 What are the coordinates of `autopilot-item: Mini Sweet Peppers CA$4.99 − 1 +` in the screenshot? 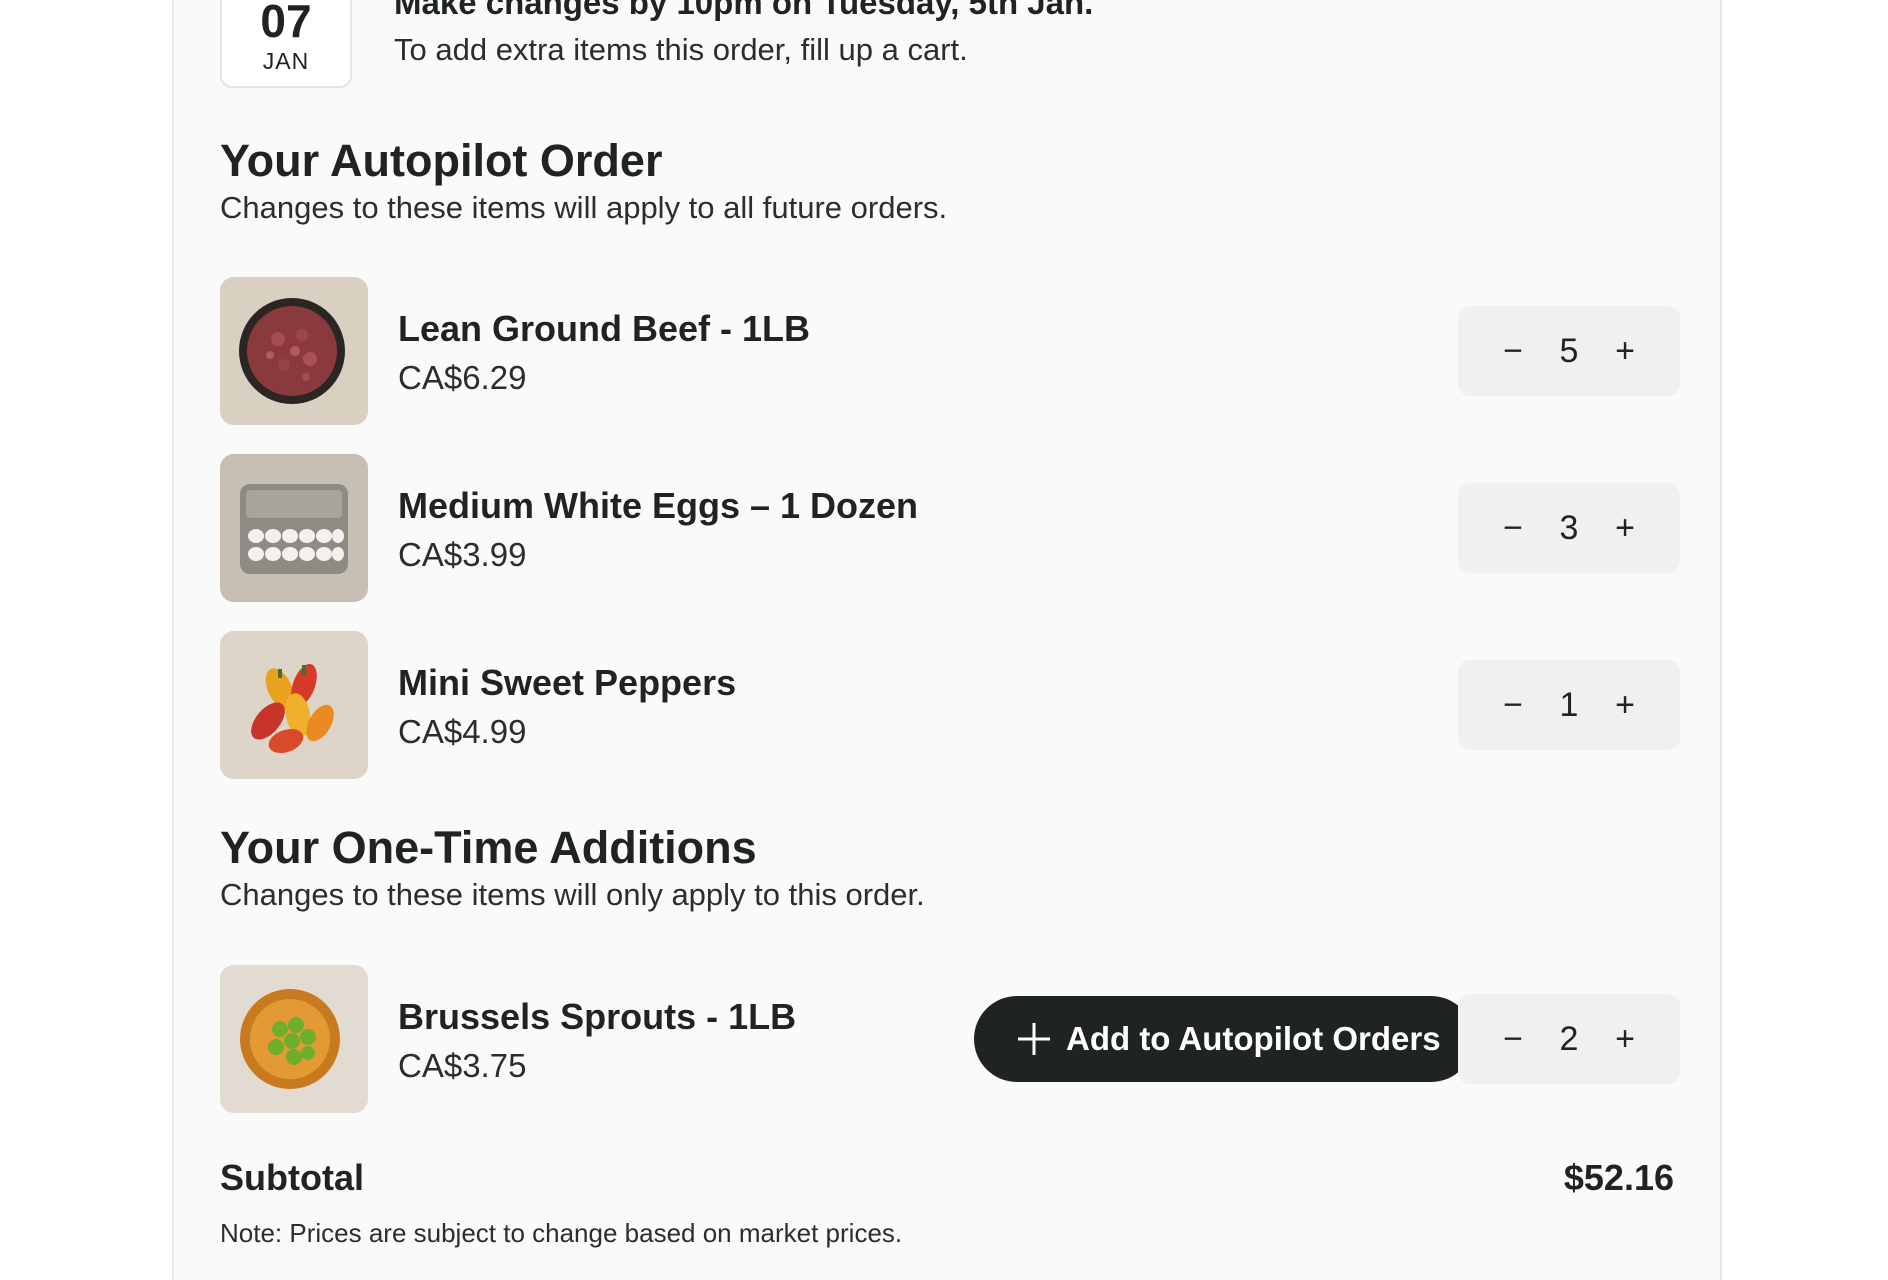 It's located at (950, 705).